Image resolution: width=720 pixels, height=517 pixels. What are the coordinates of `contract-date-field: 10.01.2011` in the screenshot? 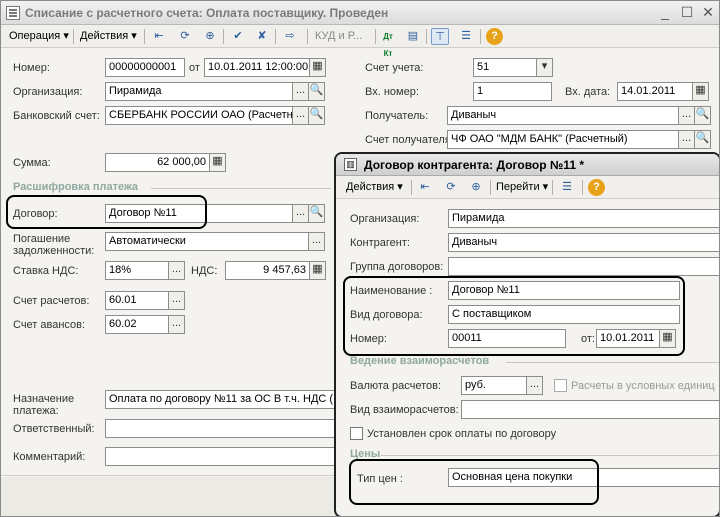 It's located at (628, 338).